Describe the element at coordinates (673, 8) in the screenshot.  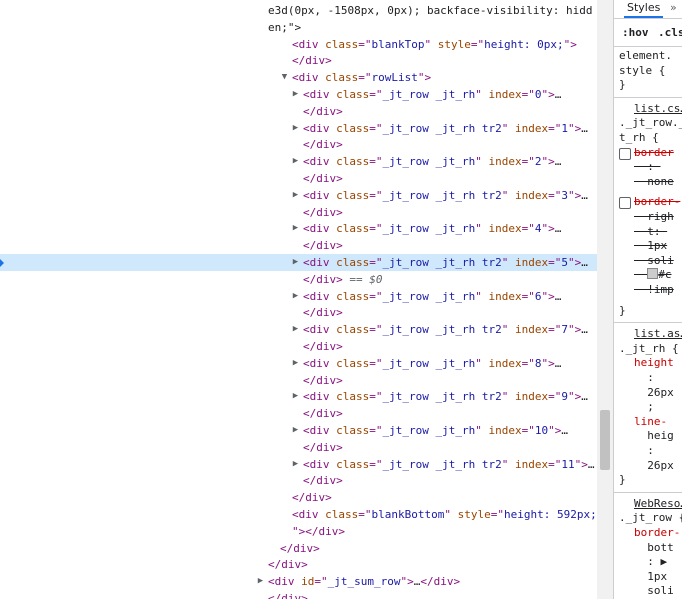
I see `more-tabs-icon: »` at that location.